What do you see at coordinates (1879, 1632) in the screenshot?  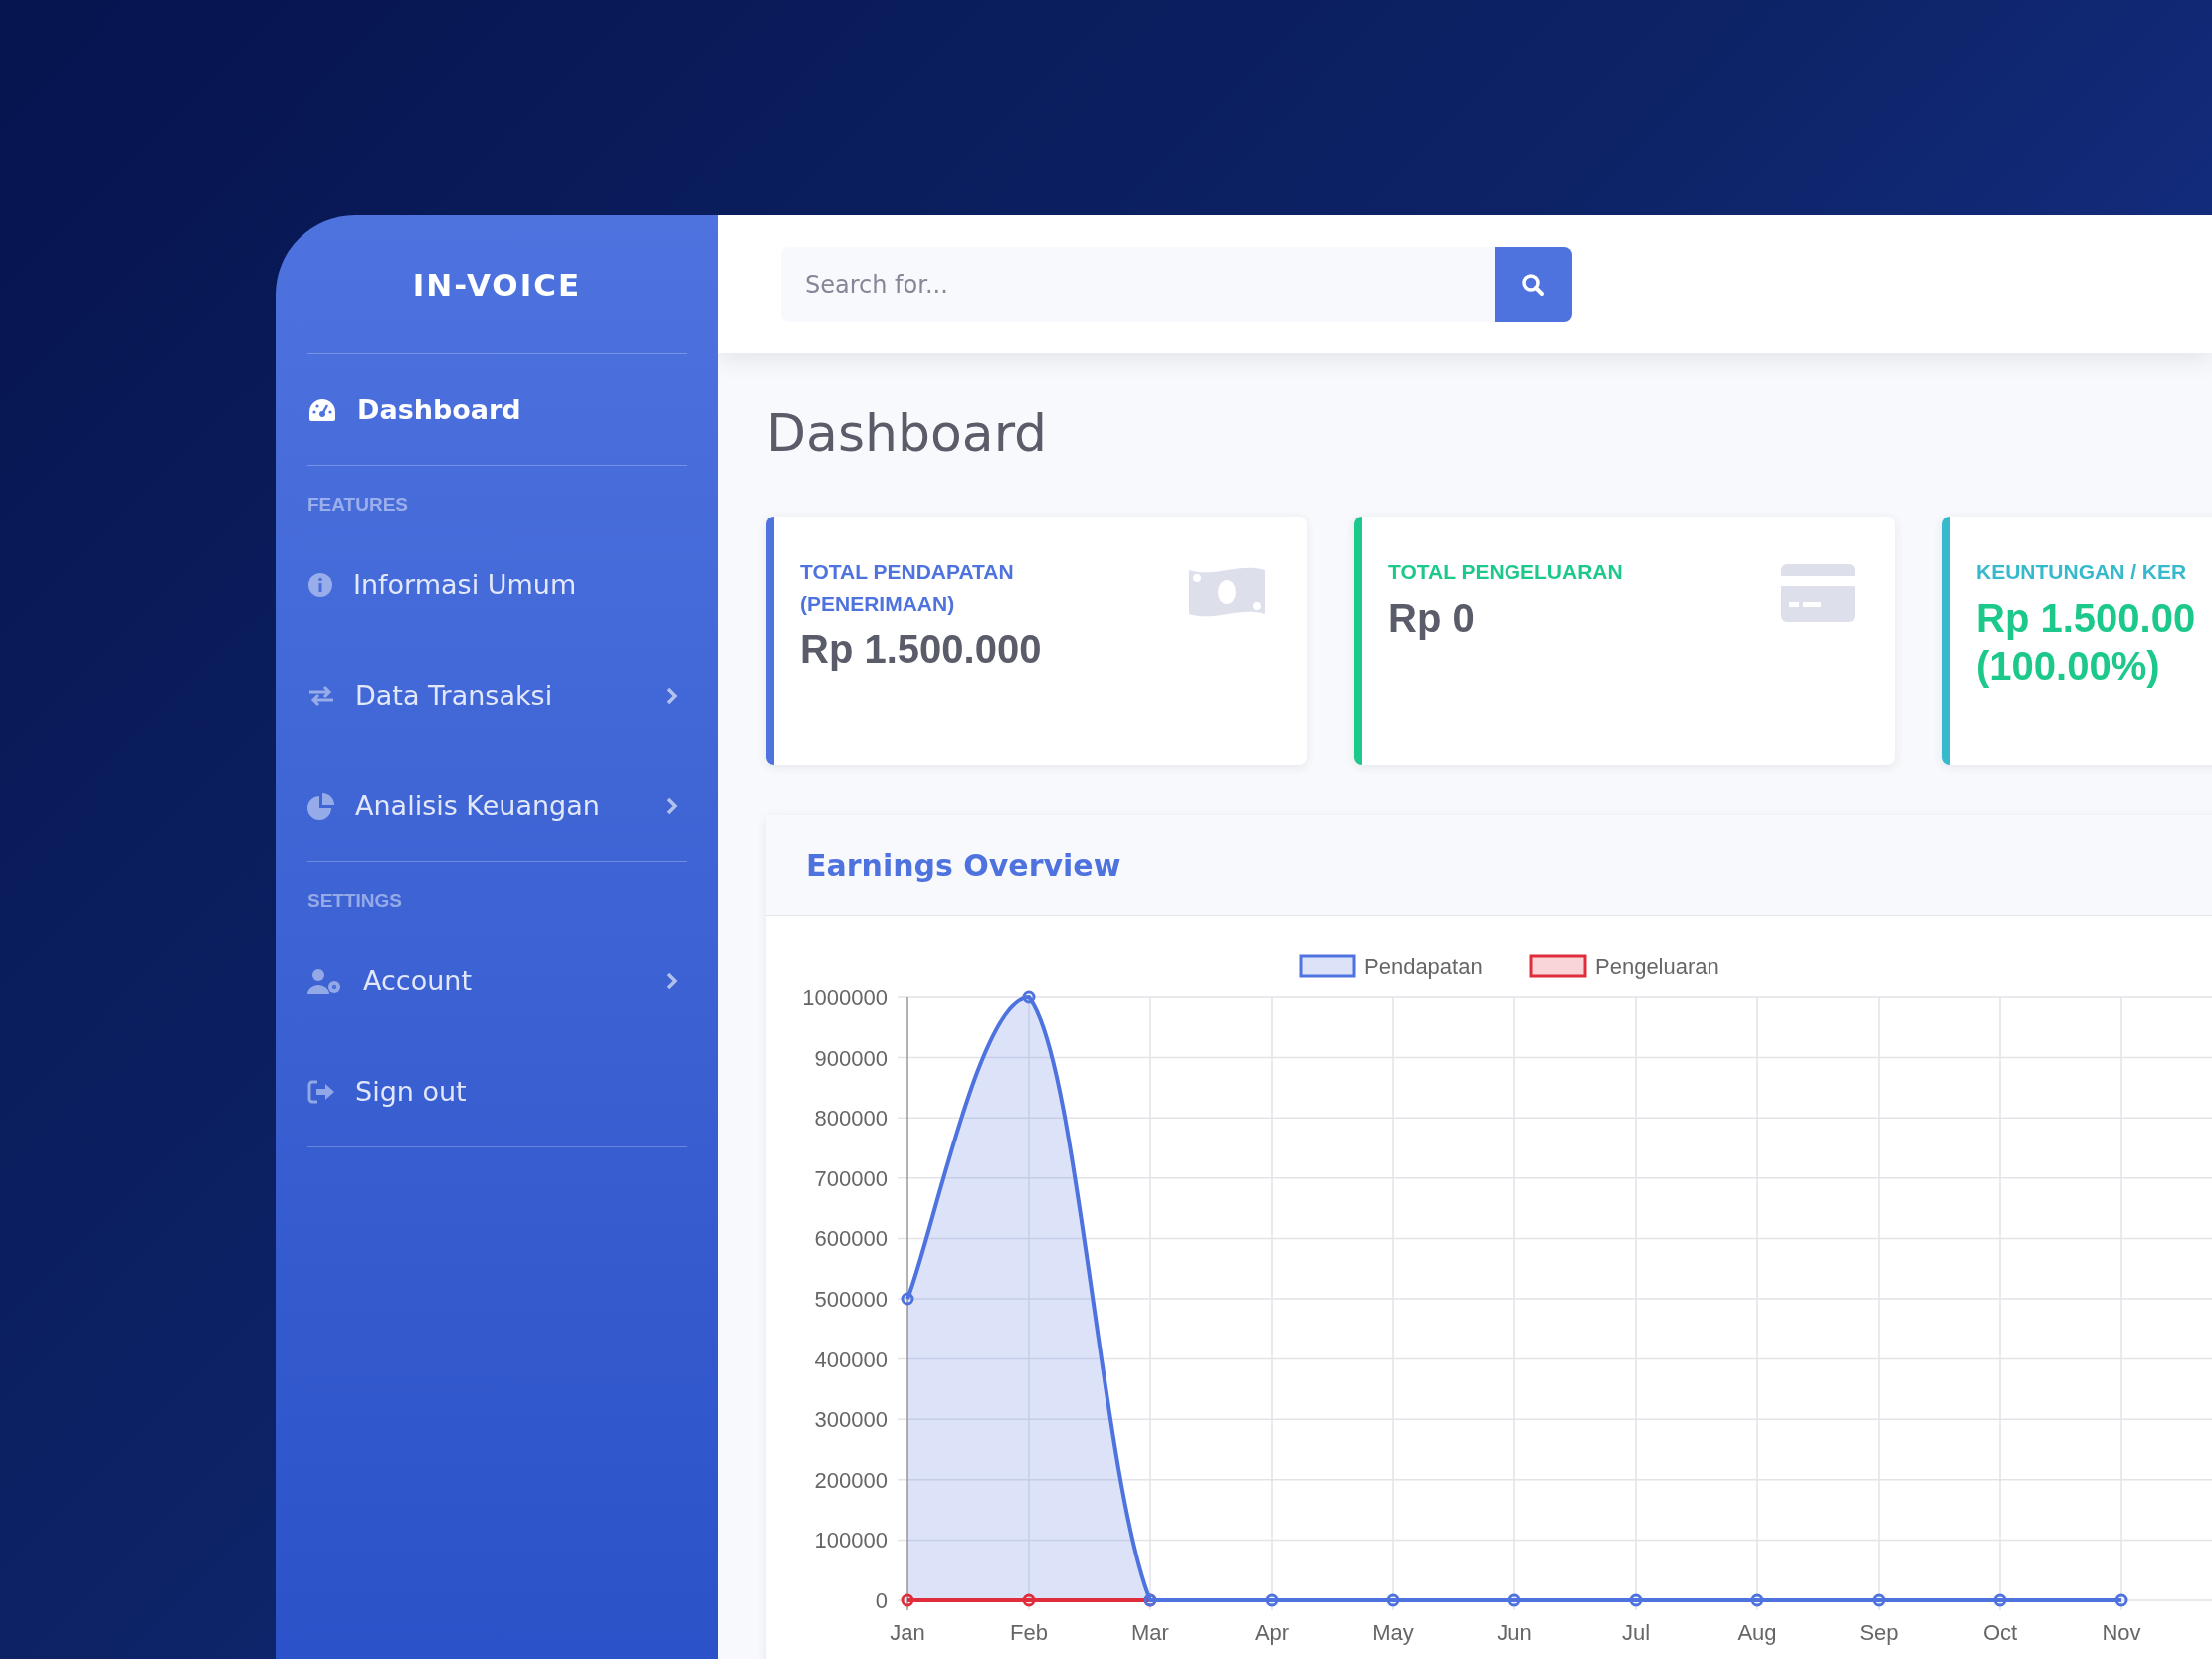 I see `x-tick-label: Sep` at bounding box center [1879, 1632].